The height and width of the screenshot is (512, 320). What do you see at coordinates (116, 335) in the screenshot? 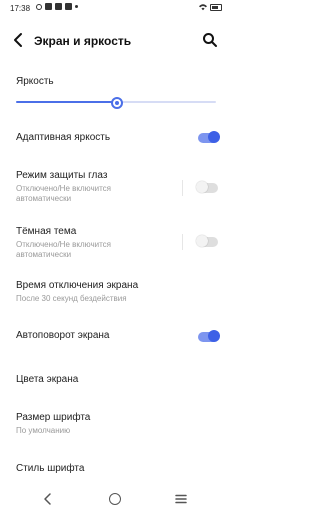
I see `autorotate-row: Автоповорот экрана` at bounding box center [116, 335].